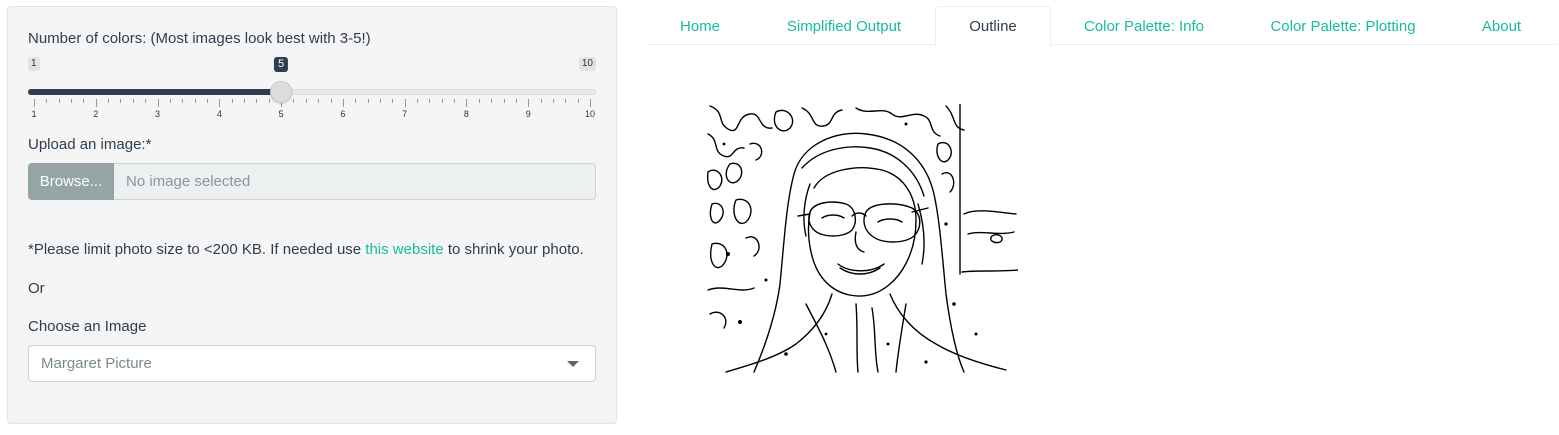 The image size is (1559, 435). What do you see at coordinates (281, 114) in the screenshot?
I see `slider-tick-label: 5` at bounding box center [281, 114].